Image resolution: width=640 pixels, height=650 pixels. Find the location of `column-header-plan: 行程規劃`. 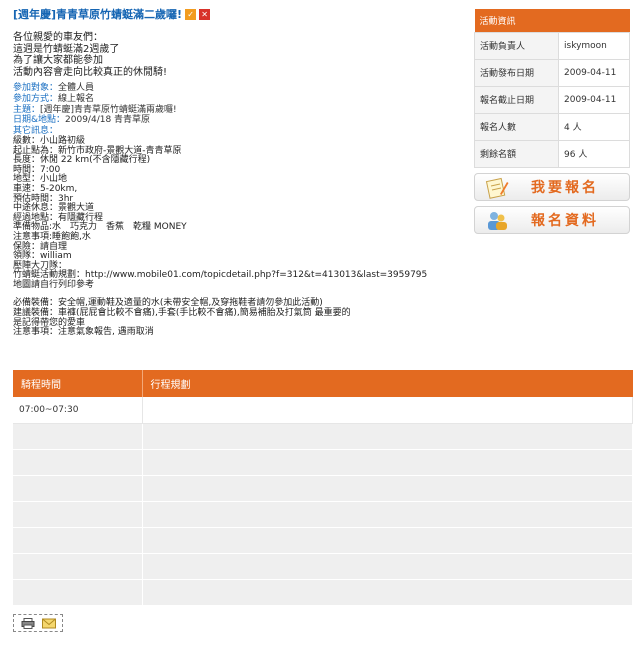

column-header-plan: 行程規劃 is located at coordinates (387, 383).